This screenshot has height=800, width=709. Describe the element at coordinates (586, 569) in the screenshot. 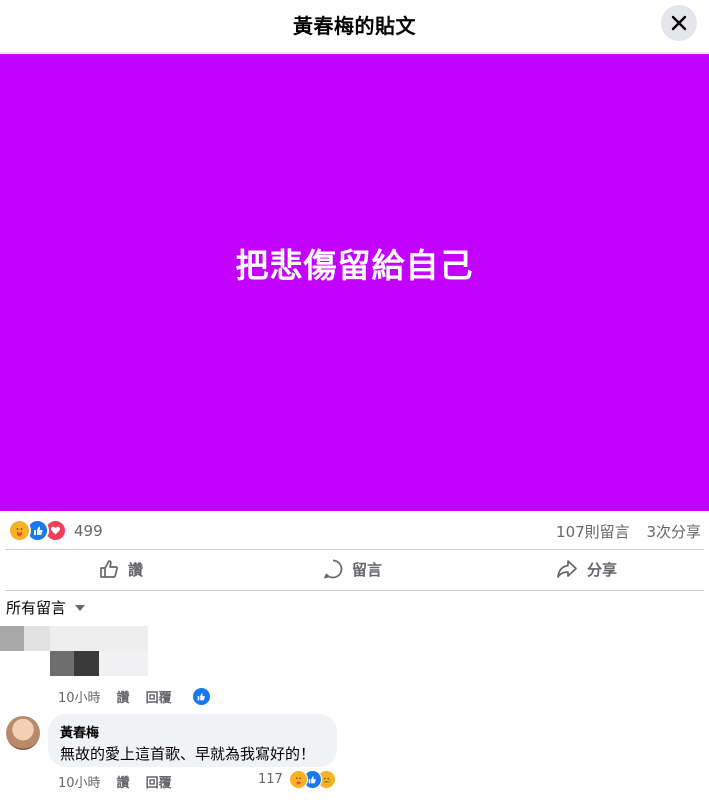

I see `share-button: 分享` at that location.